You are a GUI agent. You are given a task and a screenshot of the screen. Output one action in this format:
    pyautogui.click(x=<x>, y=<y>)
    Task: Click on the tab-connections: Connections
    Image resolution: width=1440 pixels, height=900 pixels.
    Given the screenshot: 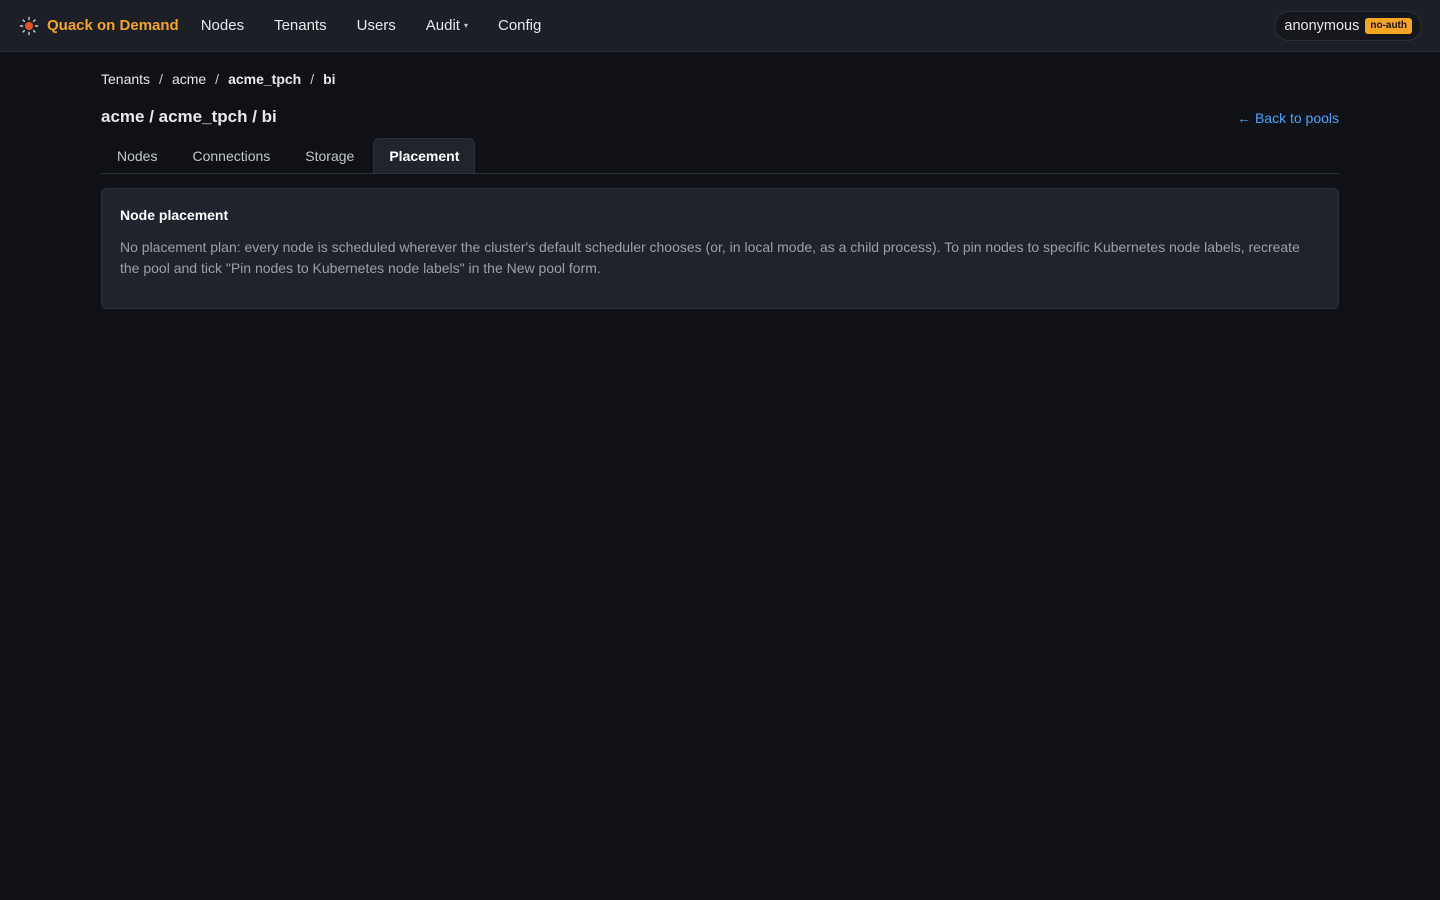 What is the action you would take?
    pyautogui.click(x=231, y=155)
    